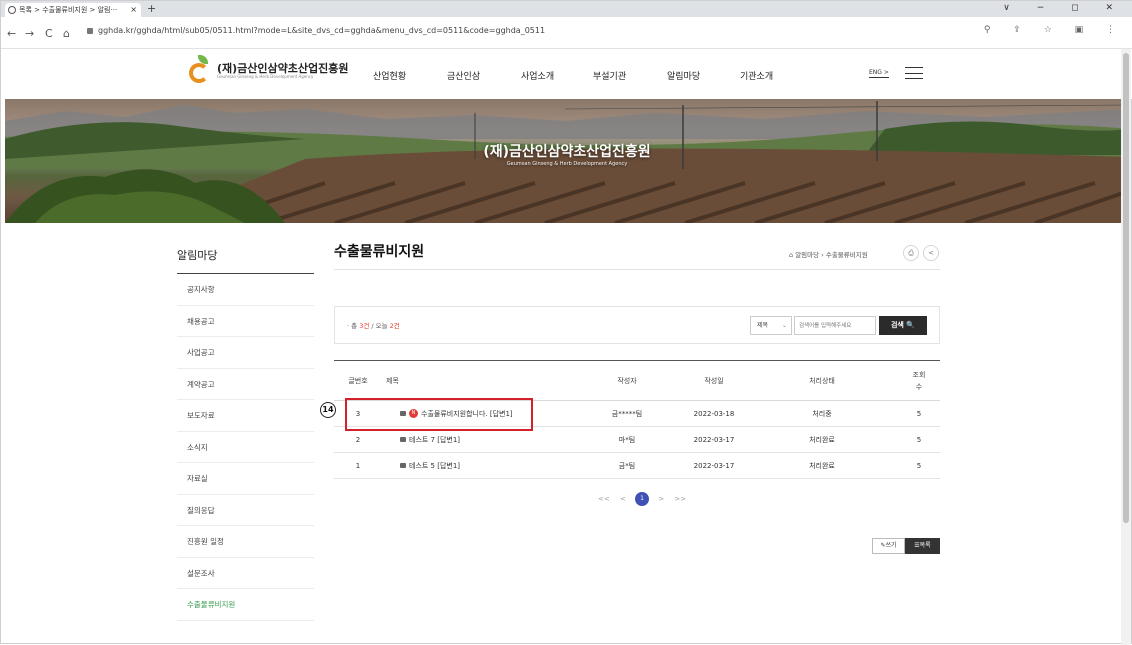 The height and width of the screenshot is (645, 1132). I want to click on sidebar-item-export-logistics: 수출물류비지원, so click(245, 605).